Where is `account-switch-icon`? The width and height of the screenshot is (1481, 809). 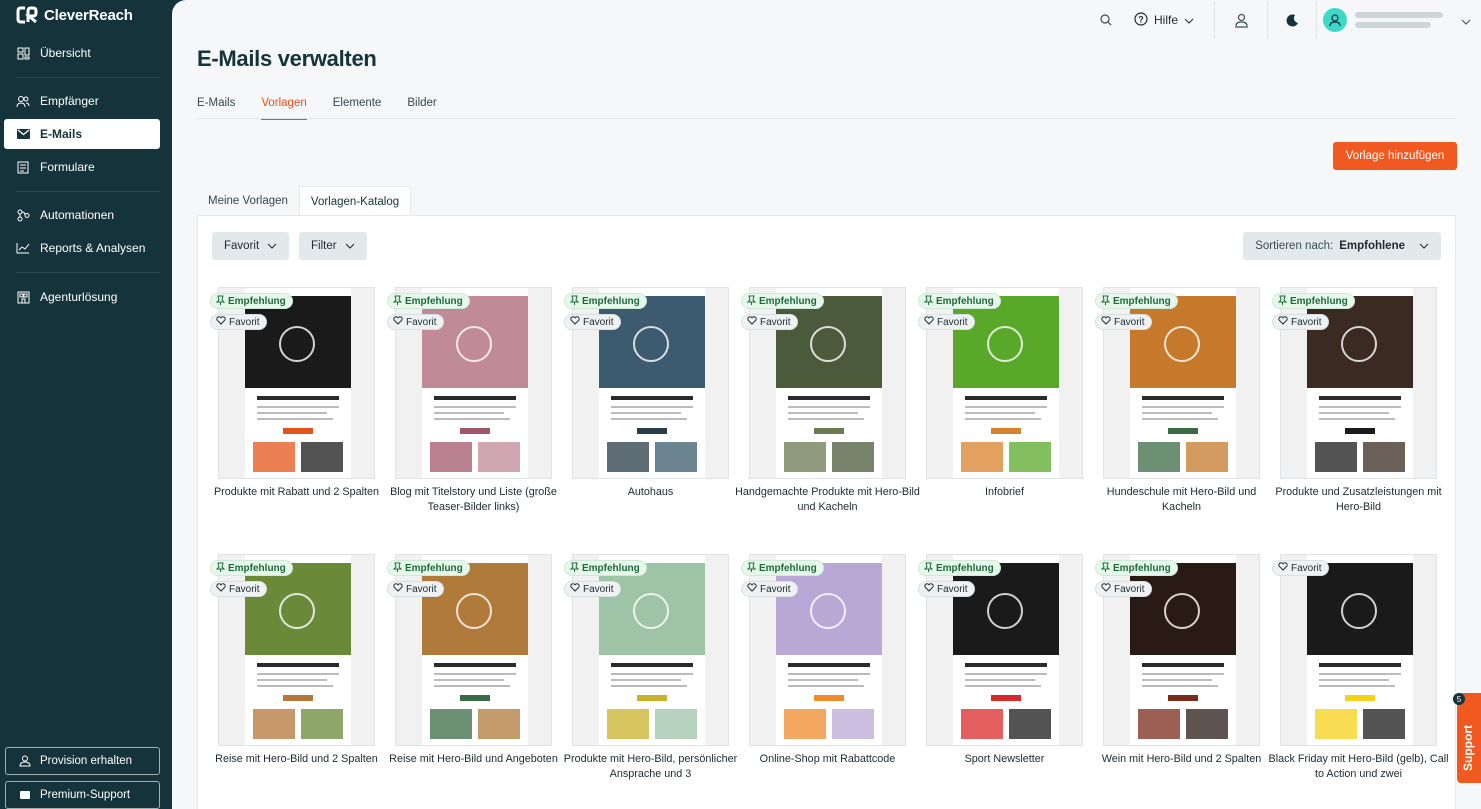 account-switch-icon is located at coordinates (1241, 20).